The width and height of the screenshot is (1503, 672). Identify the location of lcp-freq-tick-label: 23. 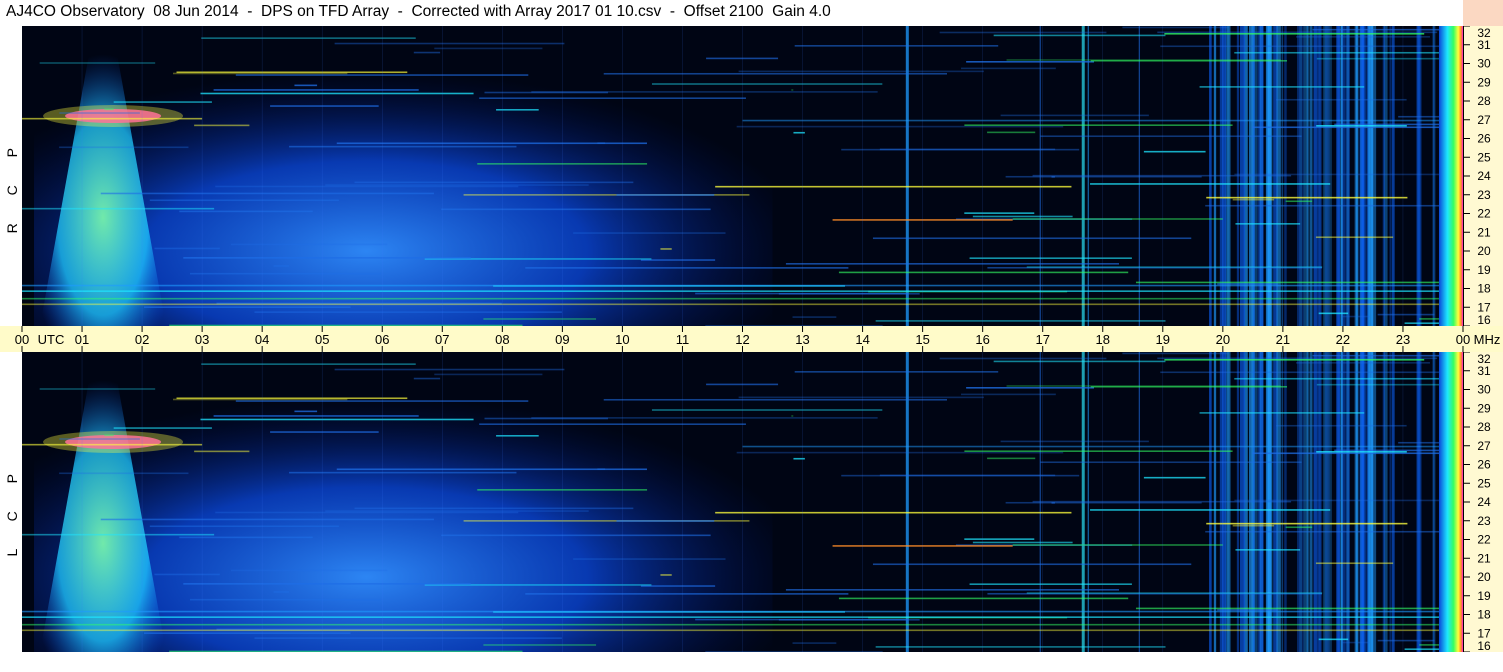
(1484, 521).